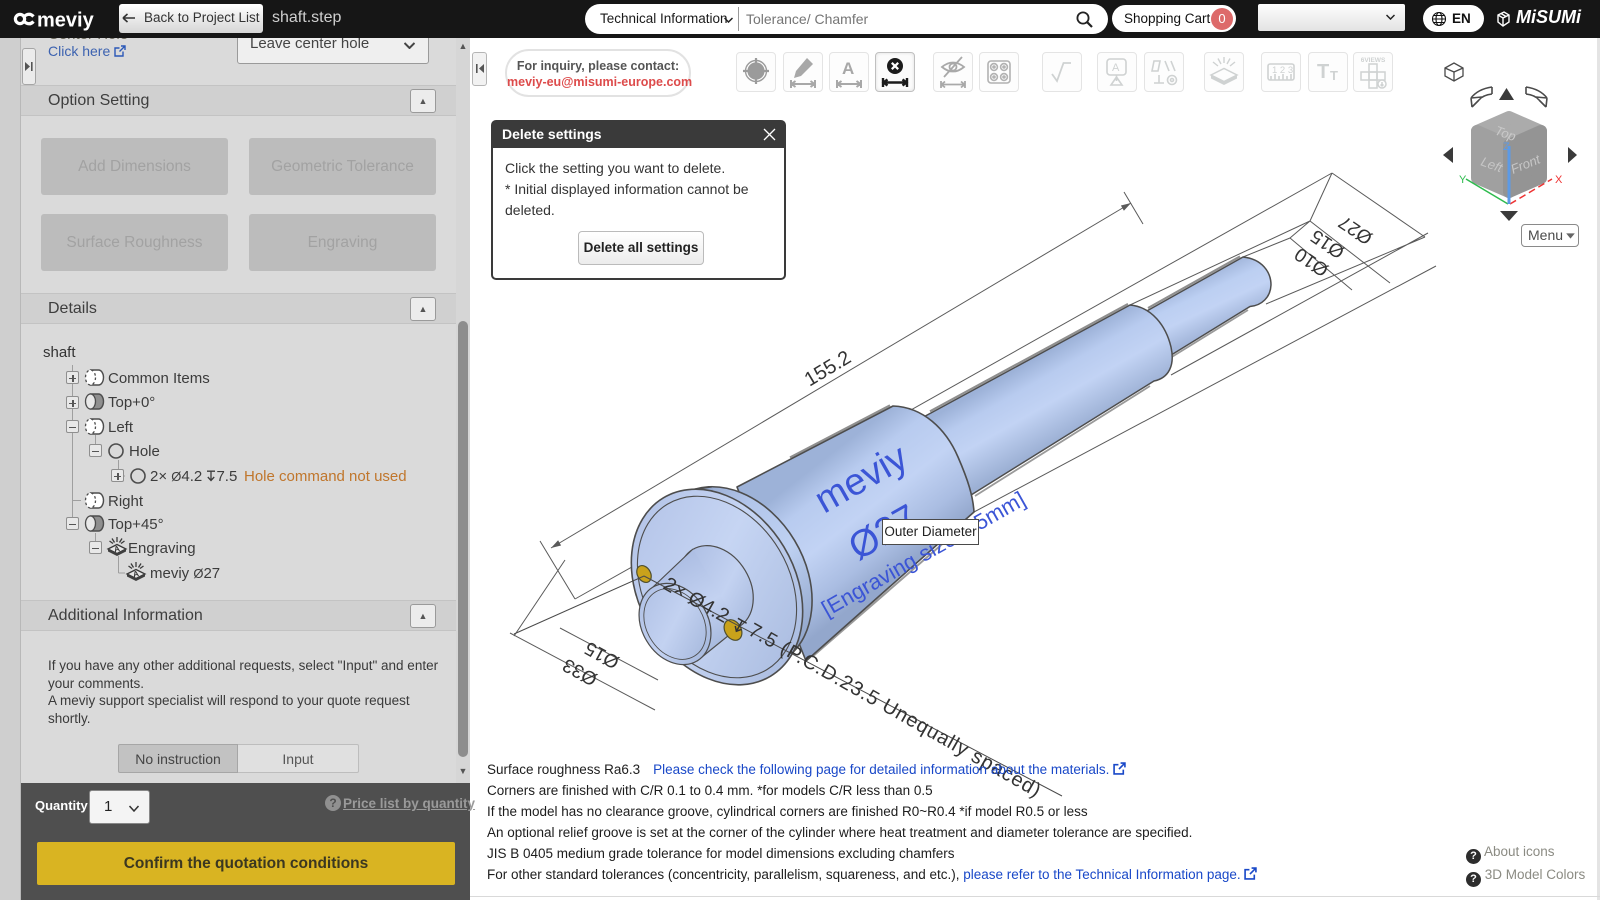 This screenshot has width=1600, height=900. I want to click on svg-text: 155.2, so click(828, 369).